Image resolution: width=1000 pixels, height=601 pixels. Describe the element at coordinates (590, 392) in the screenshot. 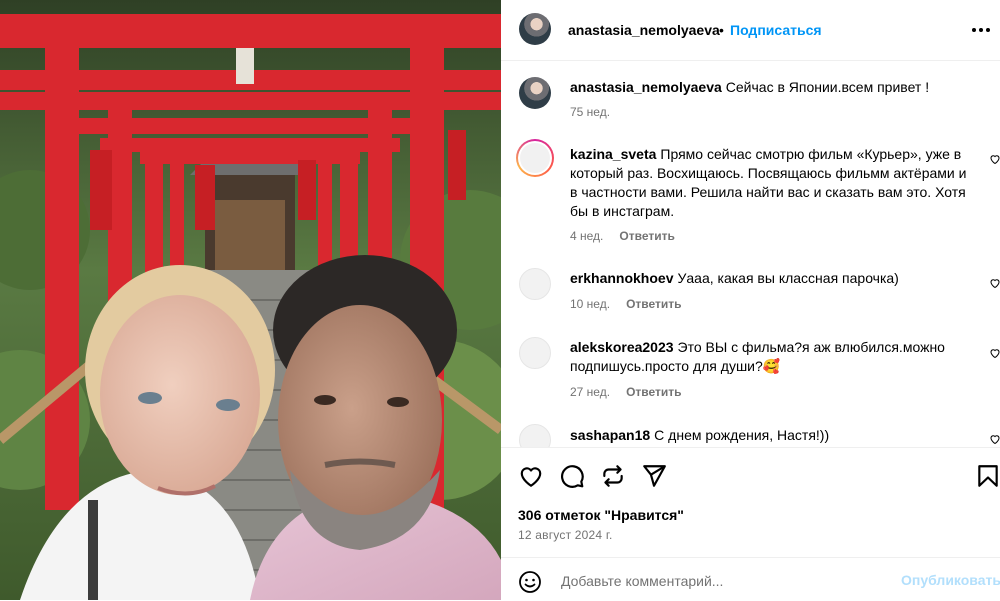

I see `comment-time: 27 нед.` at that location.